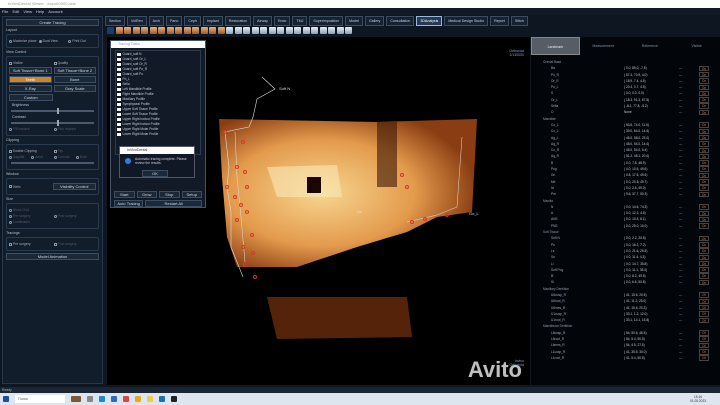 This screenshot has height=405, width=720. I want to click on tab-medical-design-studio: Medical Design Studio, so click(466, 21).